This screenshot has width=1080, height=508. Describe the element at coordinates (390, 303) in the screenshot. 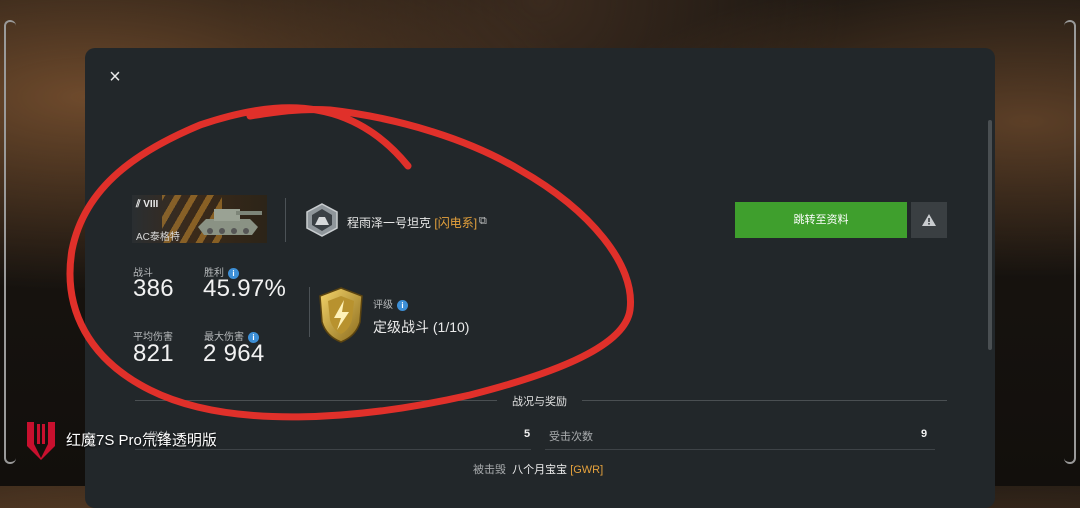

I see `rating-label: 评级 i` at that location.